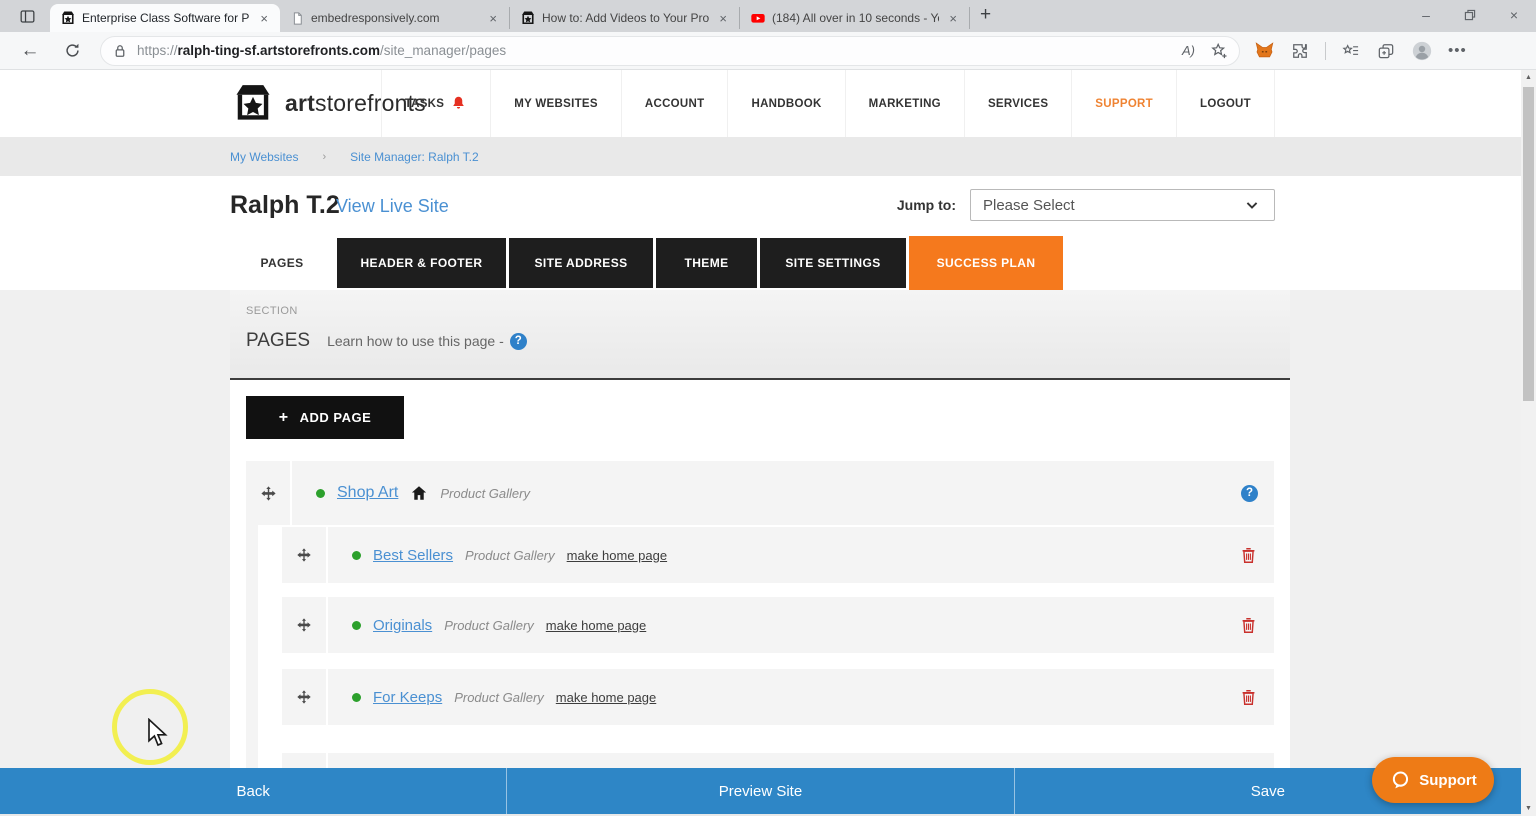 Image resolution: width=1536 pixels, height=816 pixels. What do you see at coordinates (264, 157) in the screenshot?
I see `breadcrumb-my-websites: My Websites` at bounding box center [264, 157].